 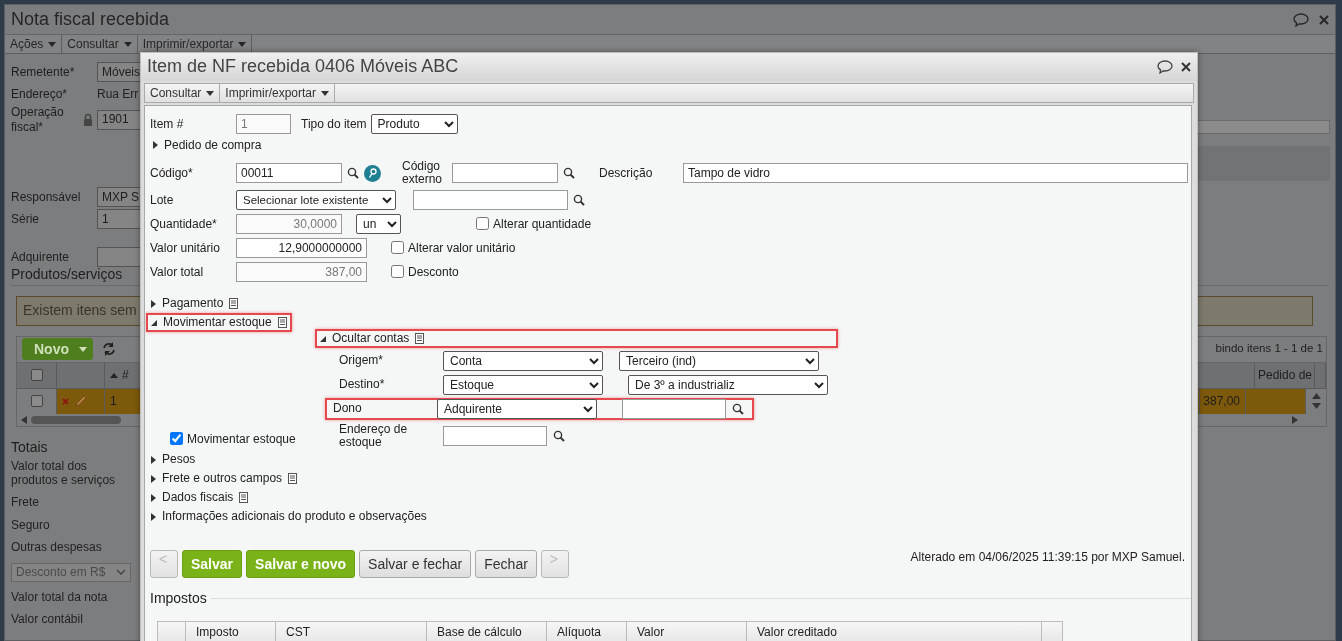 I want to click on scrollbar-thumb, so click(x=76, y=419).